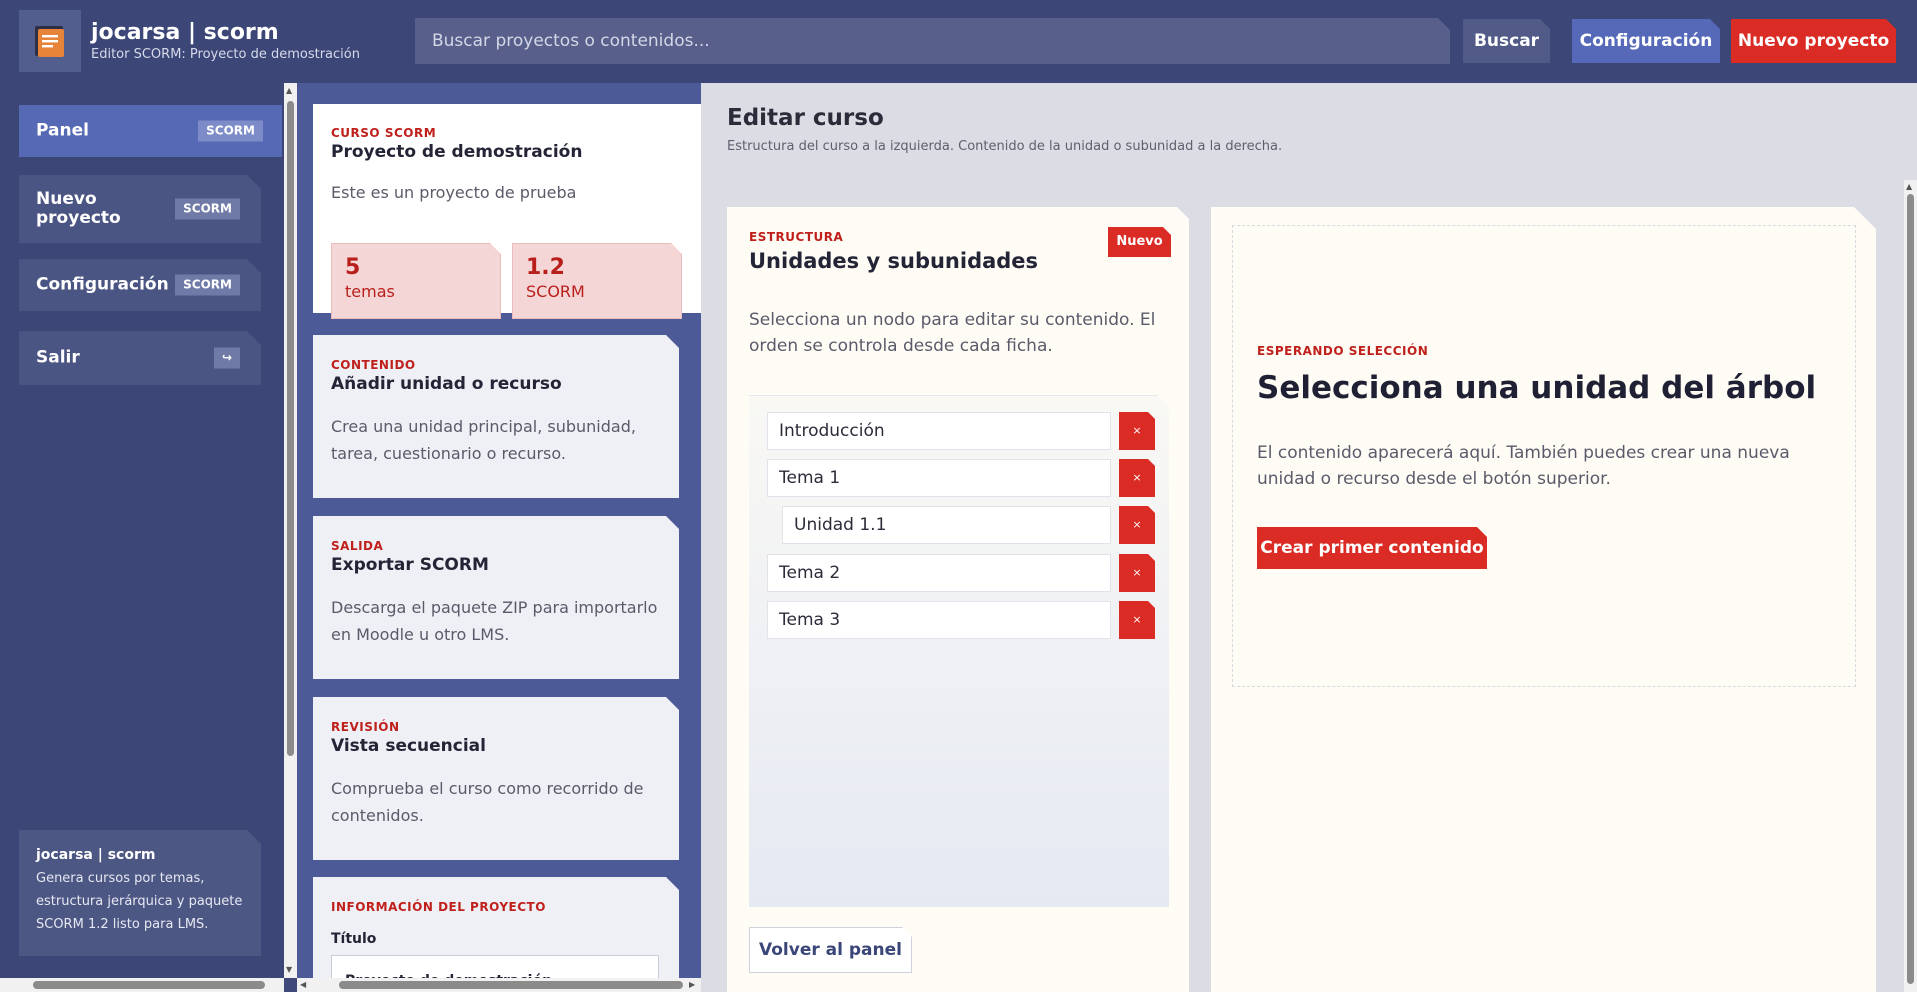 The image size is (1917, 992). I want to click on course-description: Este es un proyecto de prueba, so click(454, 192).